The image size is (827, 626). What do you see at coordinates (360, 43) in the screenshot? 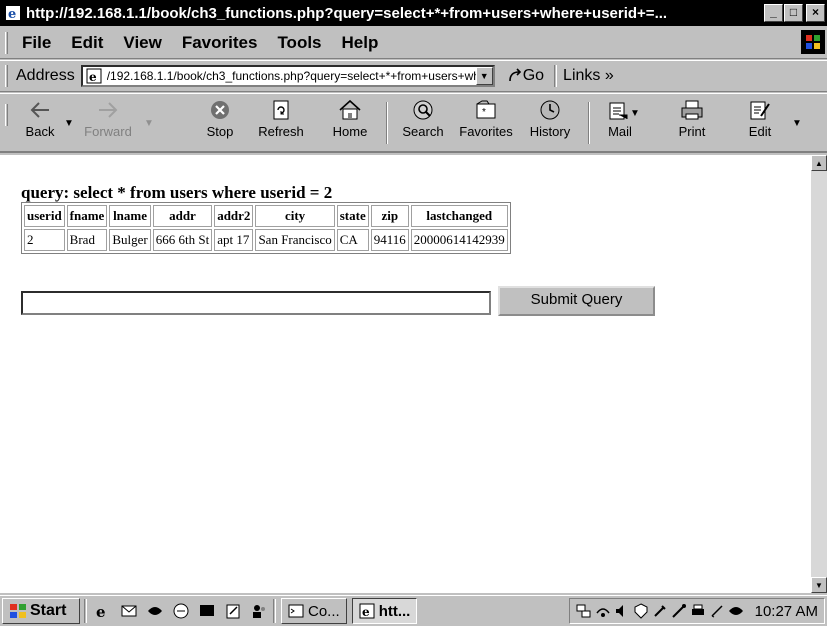
I see `menu-help: Help` at bounding box center [360, 43].